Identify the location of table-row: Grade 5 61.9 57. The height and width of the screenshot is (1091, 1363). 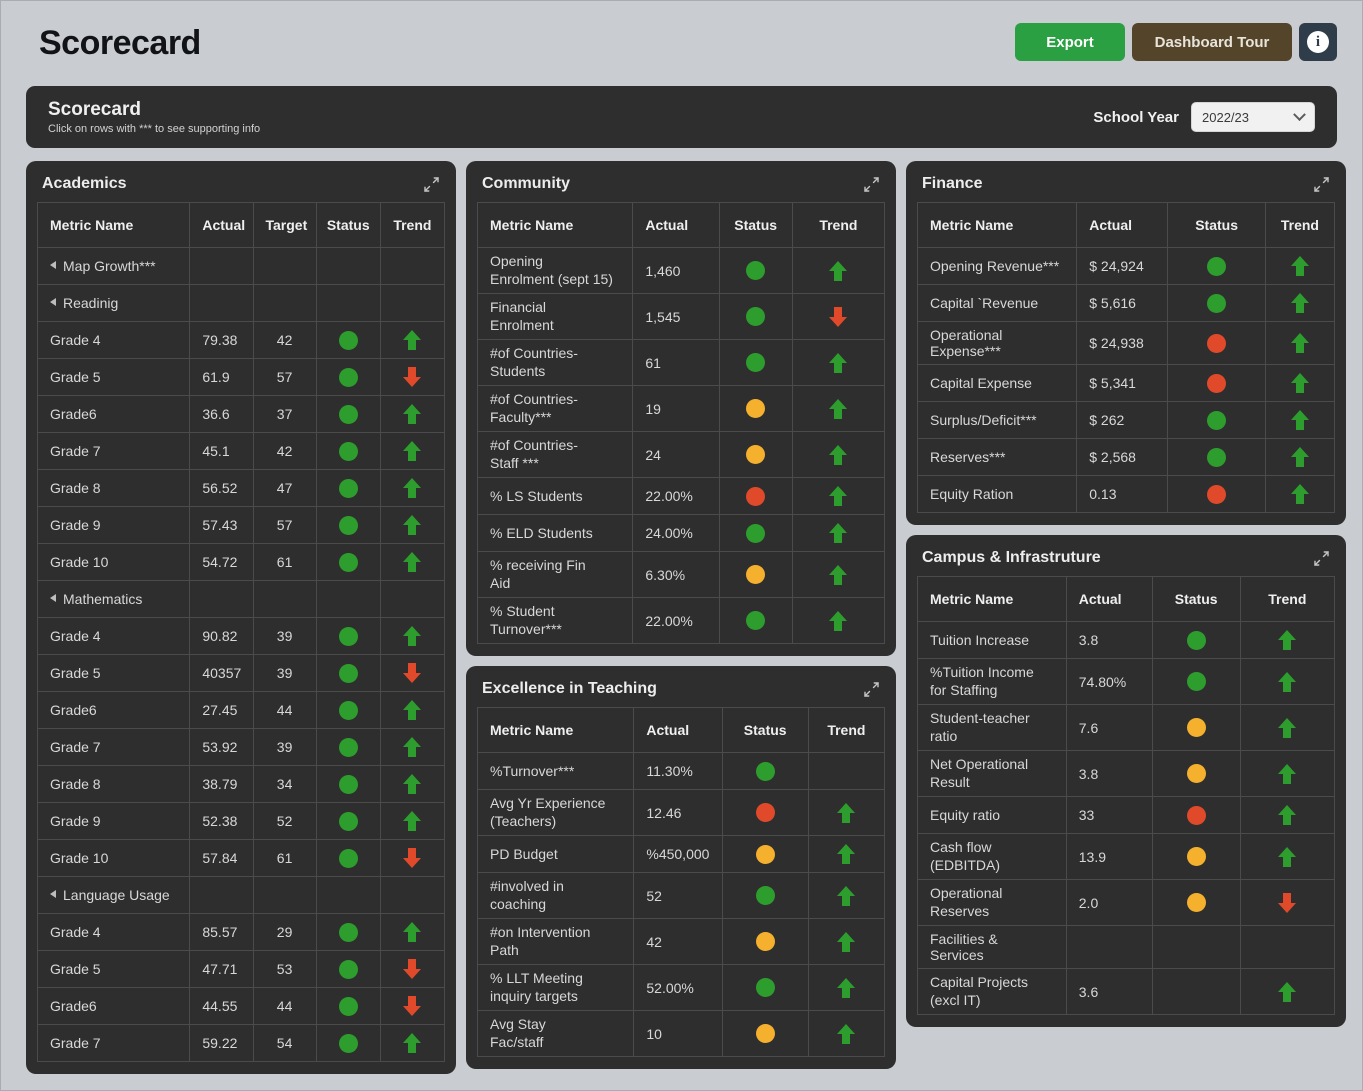
(241, 377).